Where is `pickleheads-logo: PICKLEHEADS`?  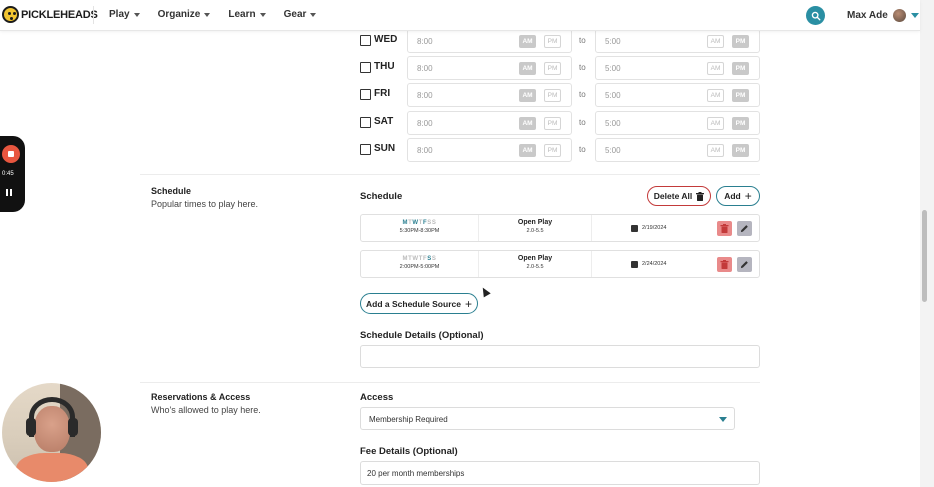 pickleheads-logo: PICKLEHEADS is located at coordinates (50, 14).